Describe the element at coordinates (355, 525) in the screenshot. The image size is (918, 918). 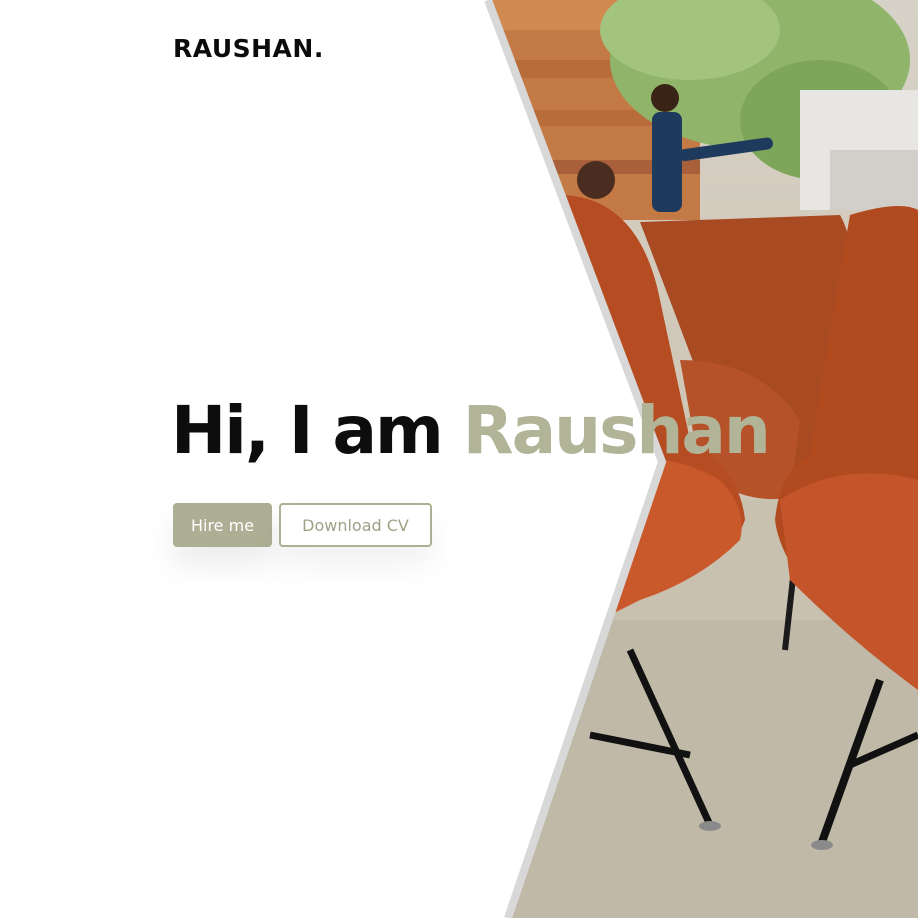
I see `download-cv-button: Download CV` at that location.